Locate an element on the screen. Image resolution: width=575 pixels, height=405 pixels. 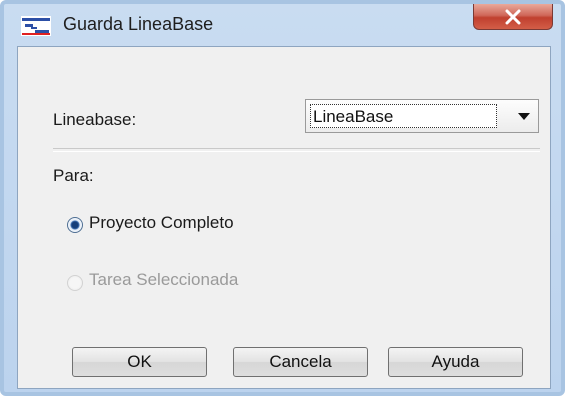
close-button is located at coordinates (513, 17).